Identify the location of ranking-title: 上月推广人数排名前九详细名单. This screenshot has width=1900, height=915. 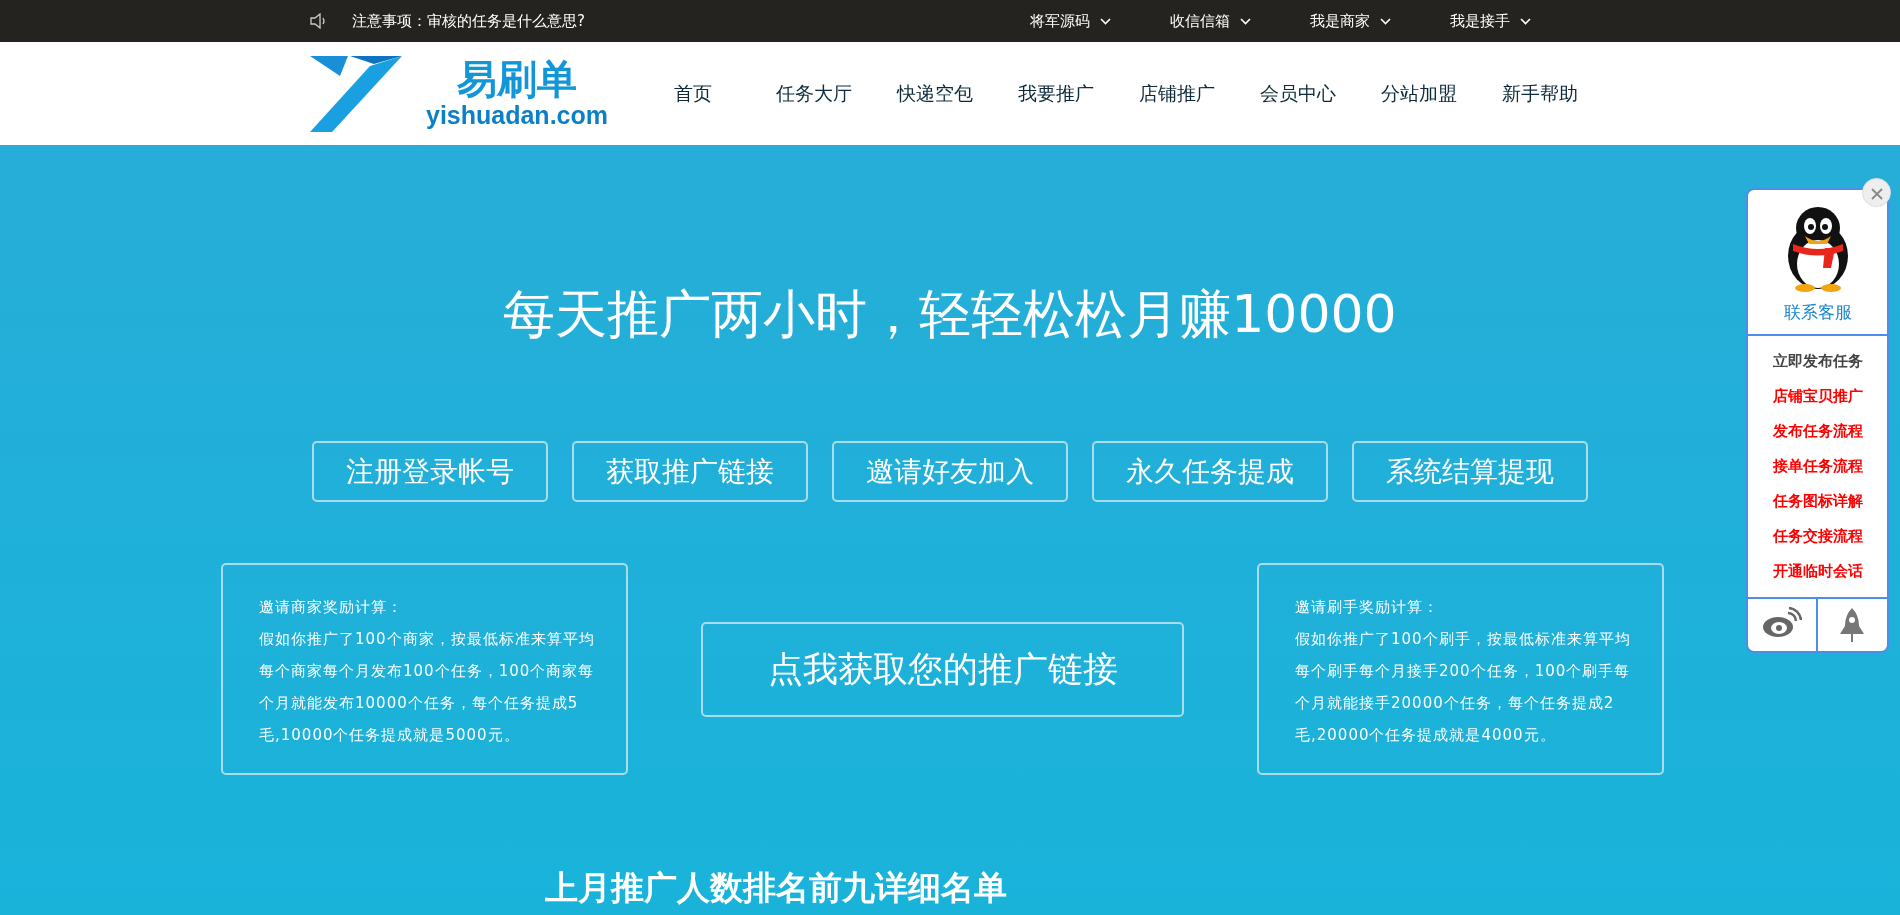
(776, 888).